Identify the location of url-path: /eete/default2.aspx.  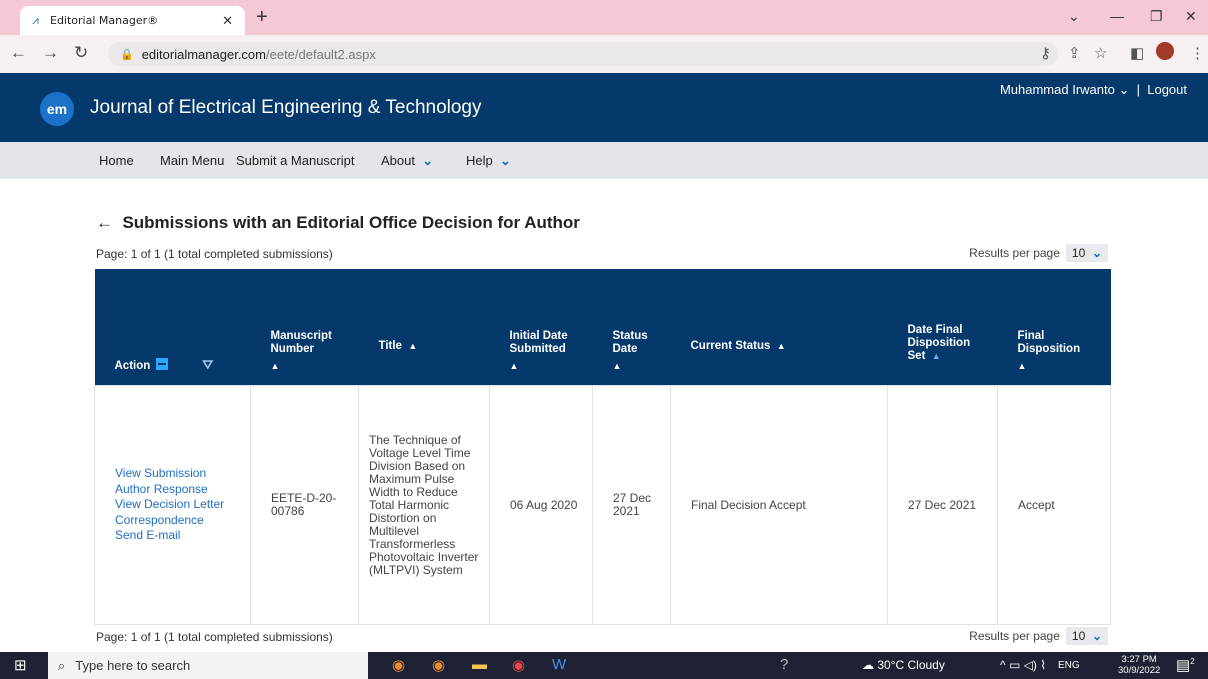
(321, 54).